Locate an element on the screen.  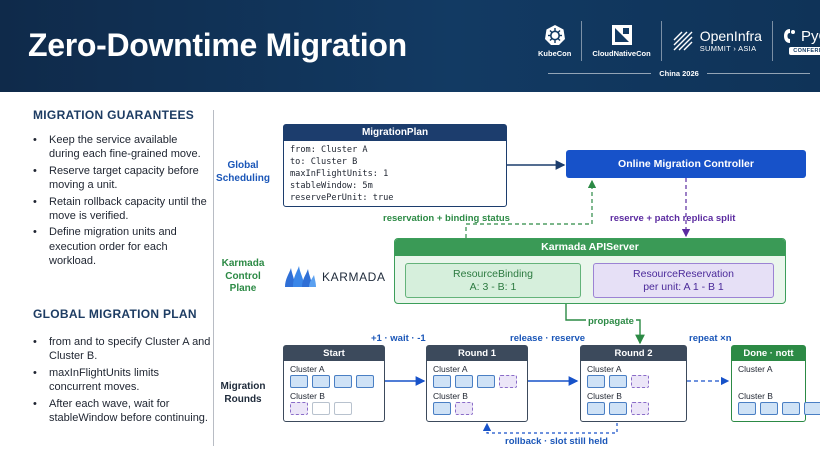
edge-label-repeat: repeat ×n is located at coordinates (710, 338).